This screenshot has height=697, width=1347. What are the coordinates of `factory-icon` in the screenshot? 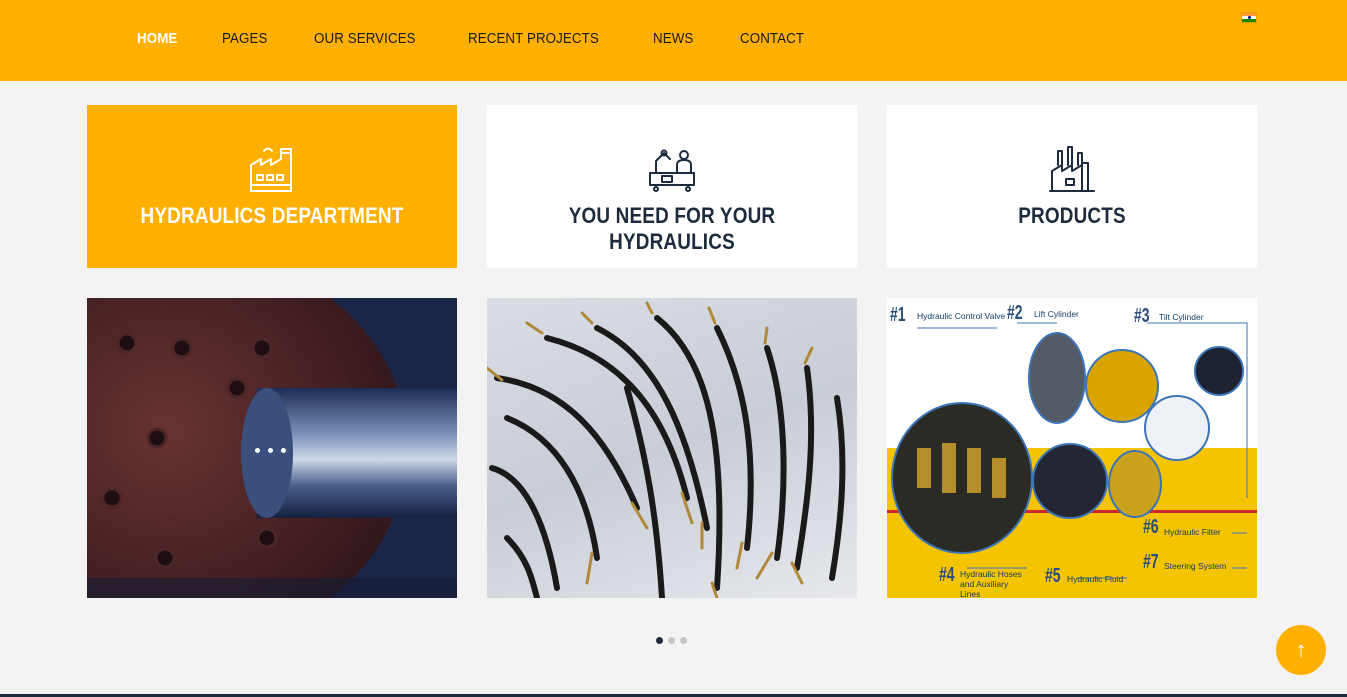 It's located at (271, 169).